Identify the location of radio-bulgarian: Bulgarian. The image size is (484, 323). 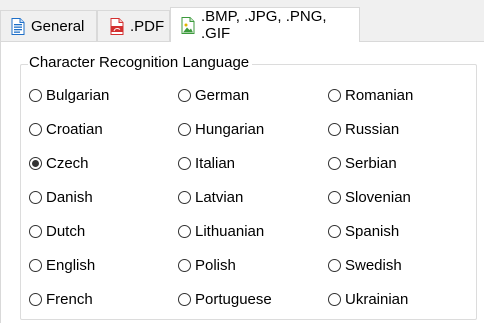
(69, 95).